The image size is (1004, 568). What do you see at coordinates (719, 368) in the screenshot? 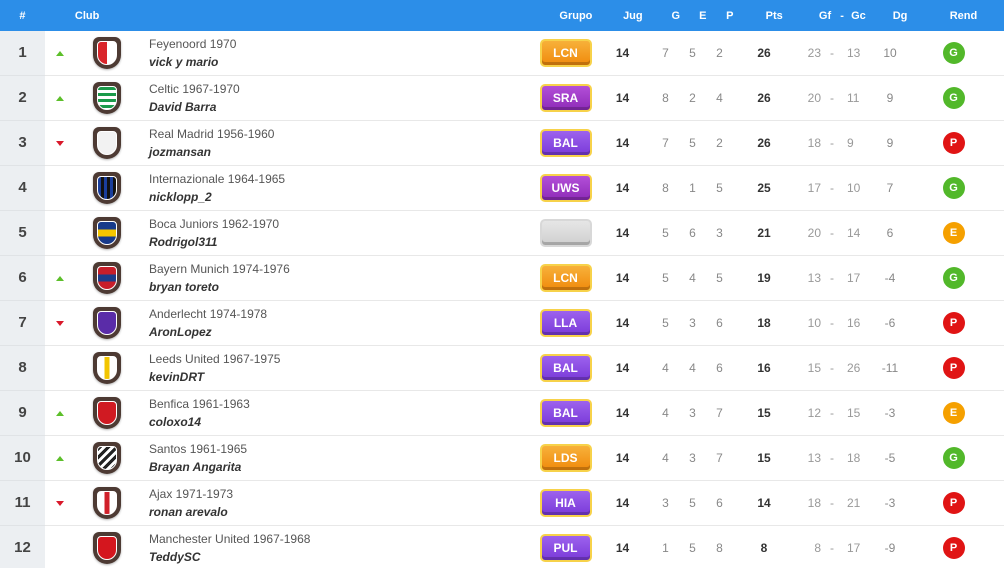
I see `lost: 6` at bounding box center [719, 368].